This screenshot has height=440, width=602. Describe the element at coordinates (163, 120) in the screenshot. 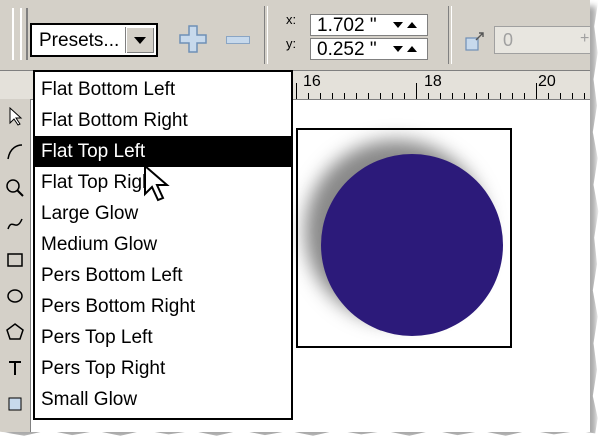

I see `menu-item-flat-bottom-right: Flat Bottom Right` at that location.